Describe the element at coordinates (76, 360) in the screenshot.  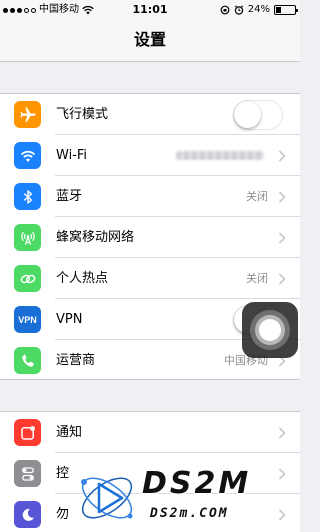
I see `cell-label: 运营商` at that location.